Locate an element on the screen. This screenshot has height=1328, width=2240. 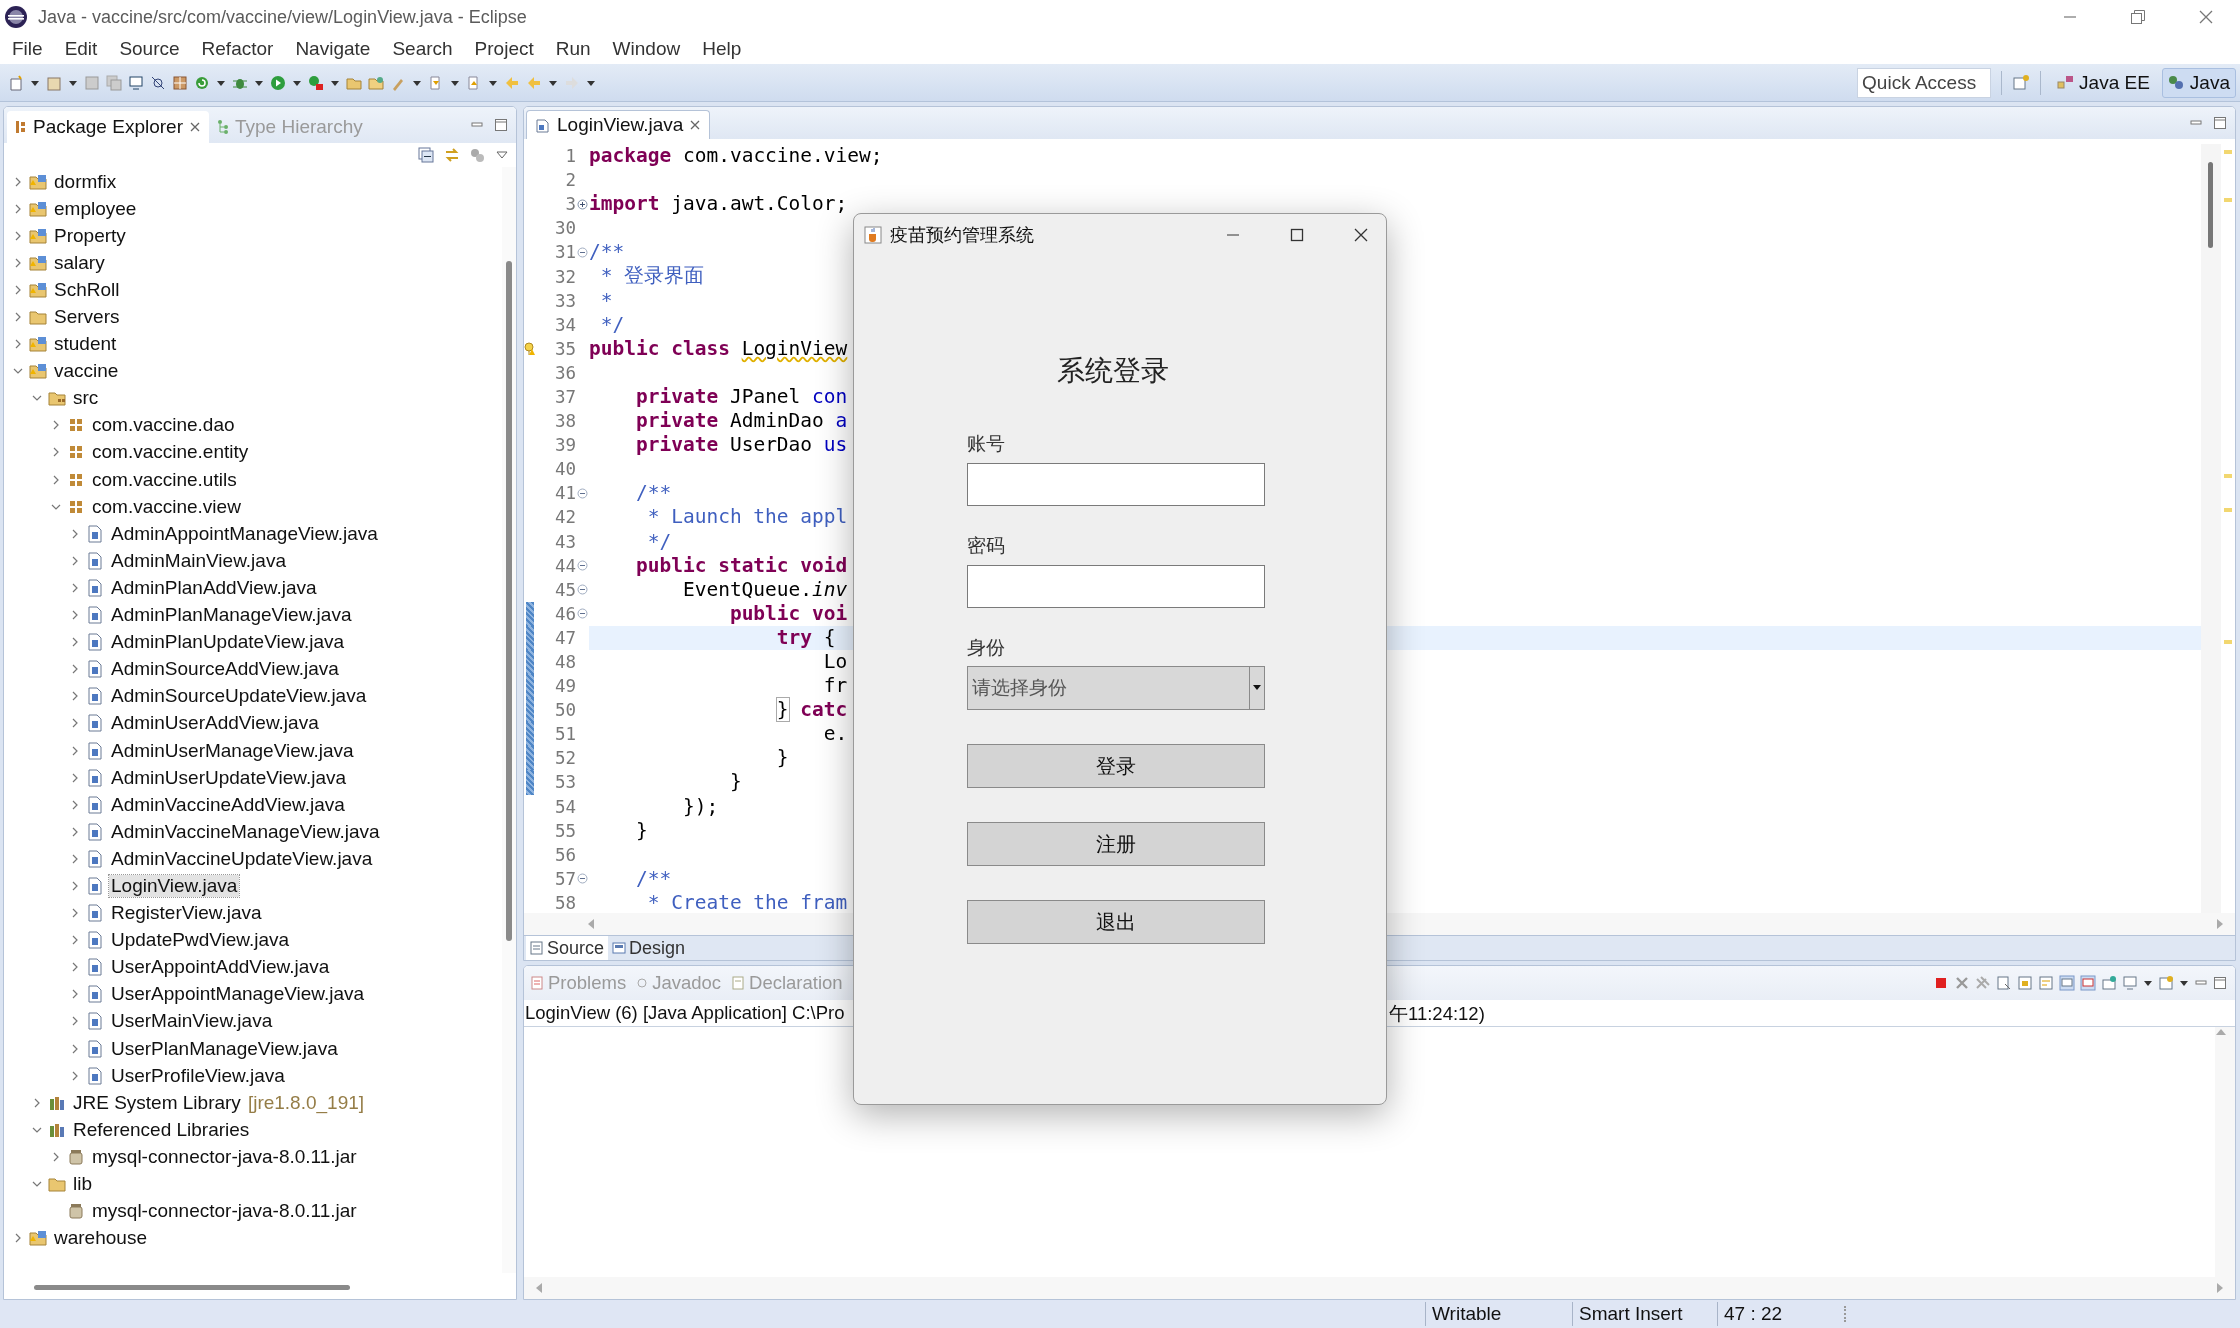
maximize-icon is located at coordinates (1297, 235).